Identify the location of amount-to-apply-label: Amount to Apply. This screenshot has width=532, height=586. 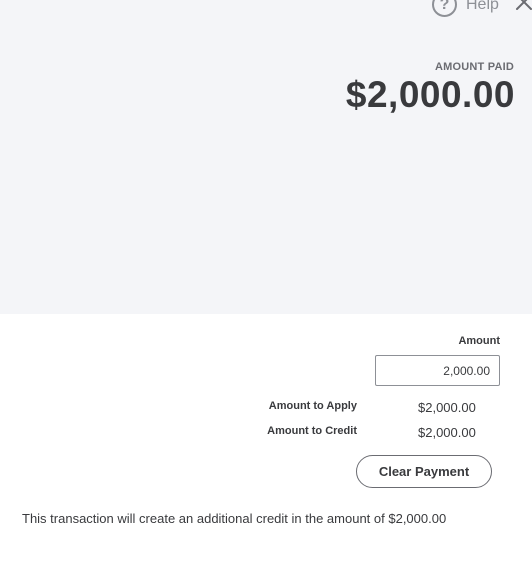
(312, 406).